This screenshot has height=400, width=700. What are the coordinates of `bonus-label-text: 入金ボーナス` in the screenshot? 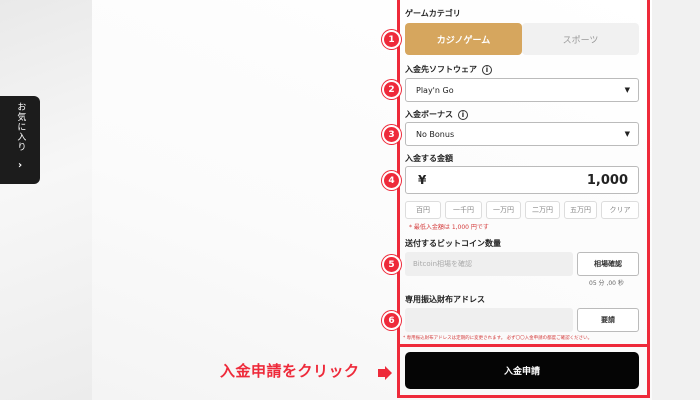 It's located at (429, 114).